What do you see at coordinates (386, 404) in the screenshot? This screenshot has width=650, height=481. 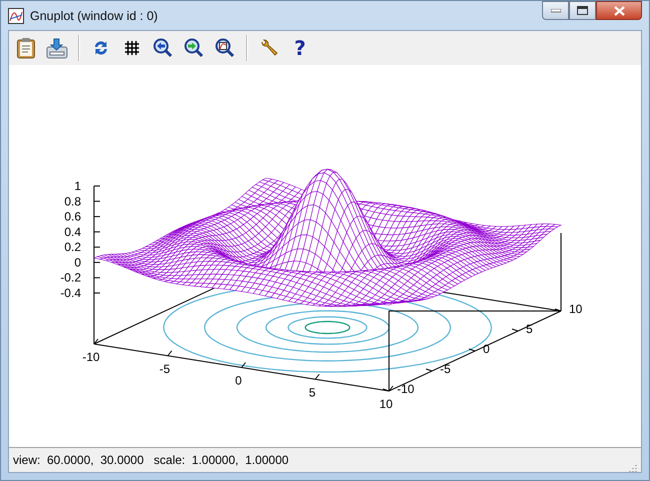 I see `x-tick-label: 10` at bounding box center [386, 404].